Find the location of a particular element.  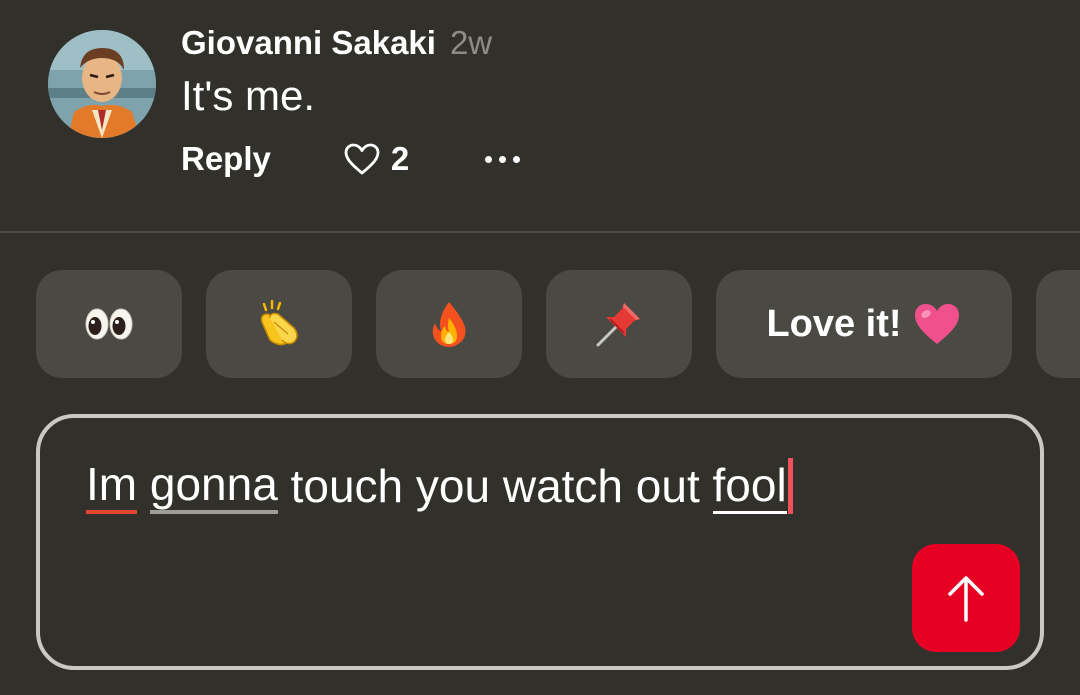

comment-actions: Reply 2 is located at coordinates (351, 159).